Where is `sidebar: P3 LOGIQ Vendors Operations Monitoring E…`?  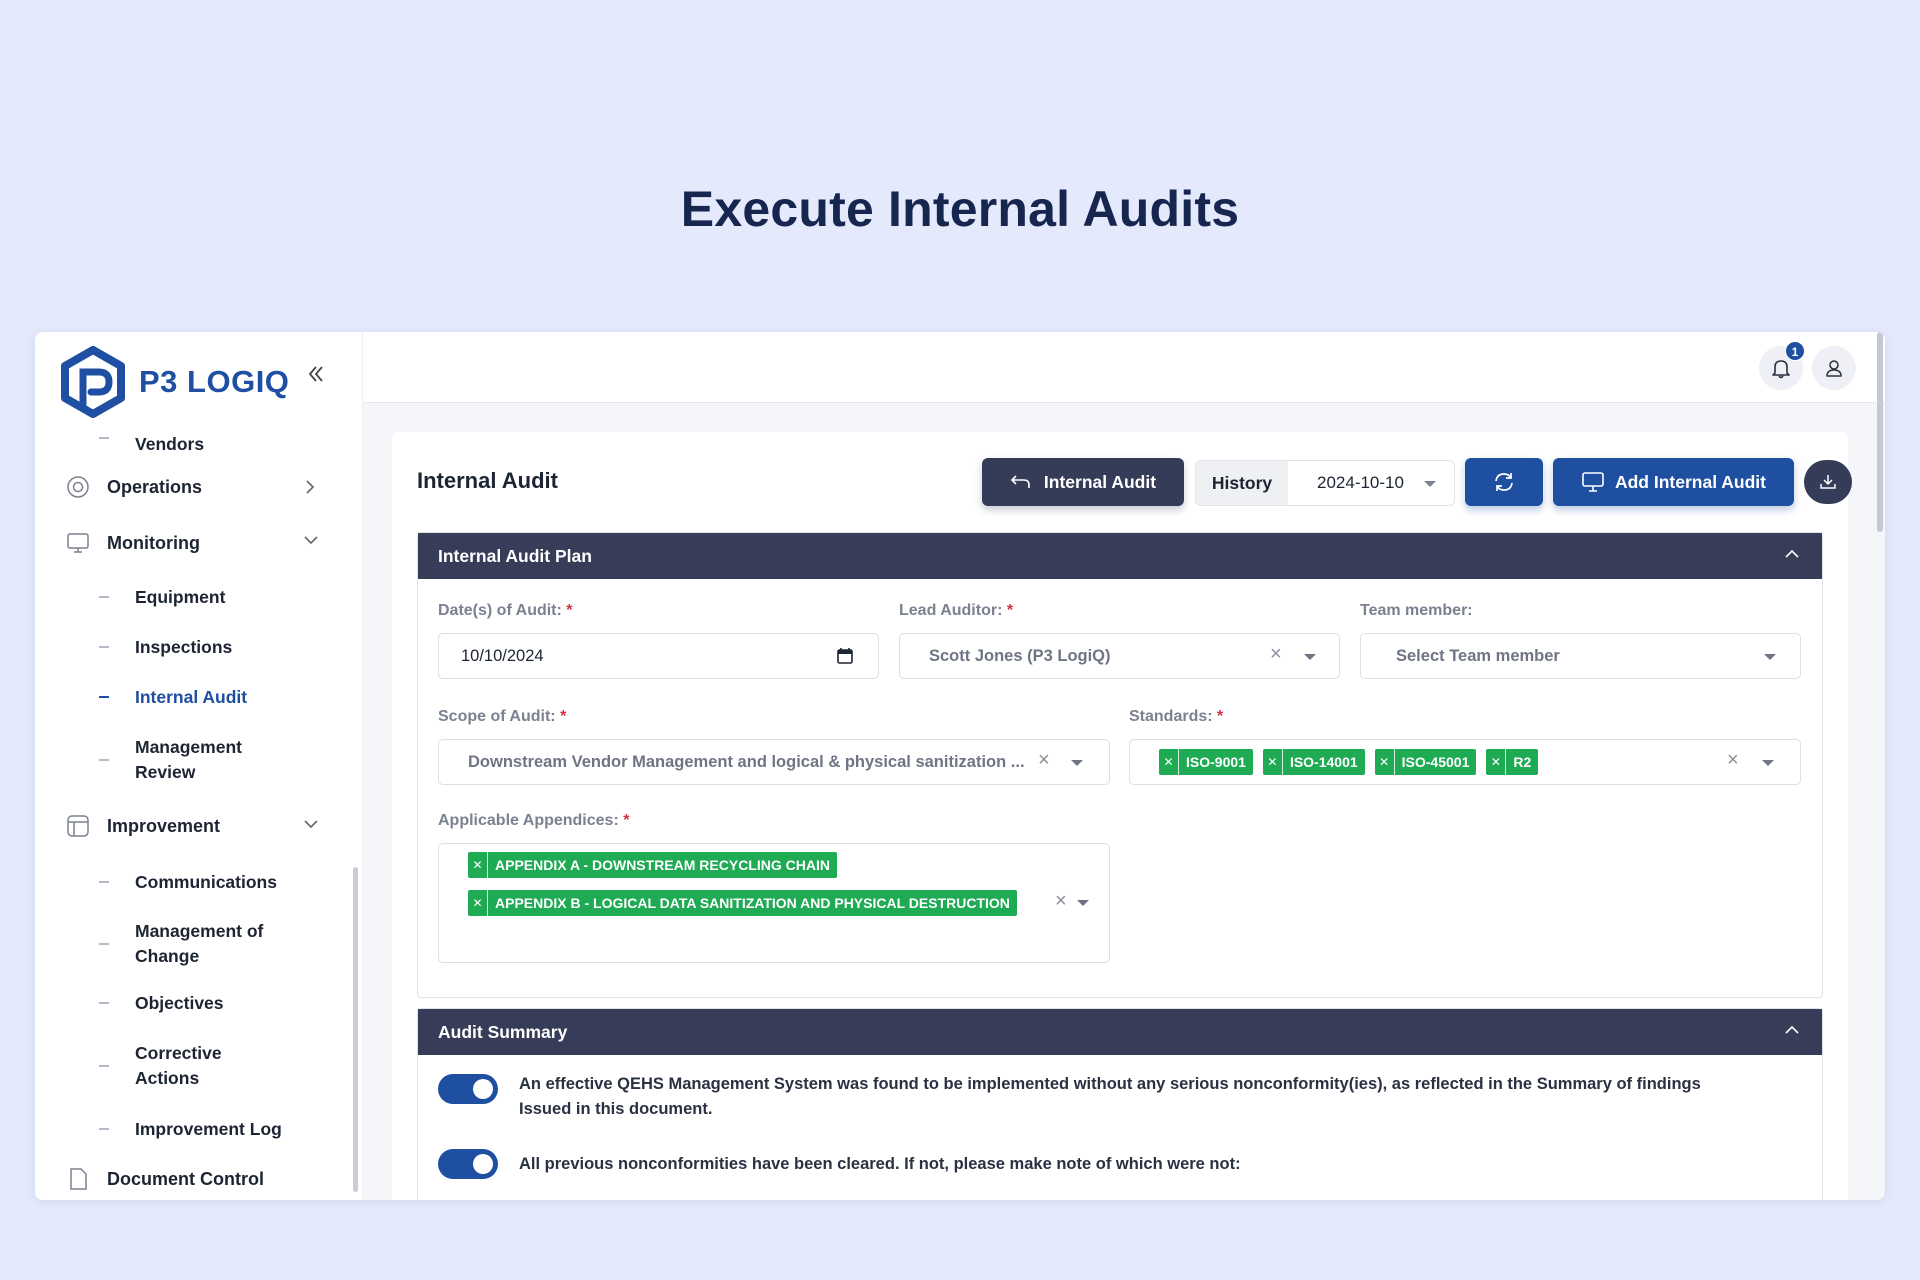 sidebar: P3 LOGIQ Vendors Operations Monitoring E… is located at coordinates (199, 766).